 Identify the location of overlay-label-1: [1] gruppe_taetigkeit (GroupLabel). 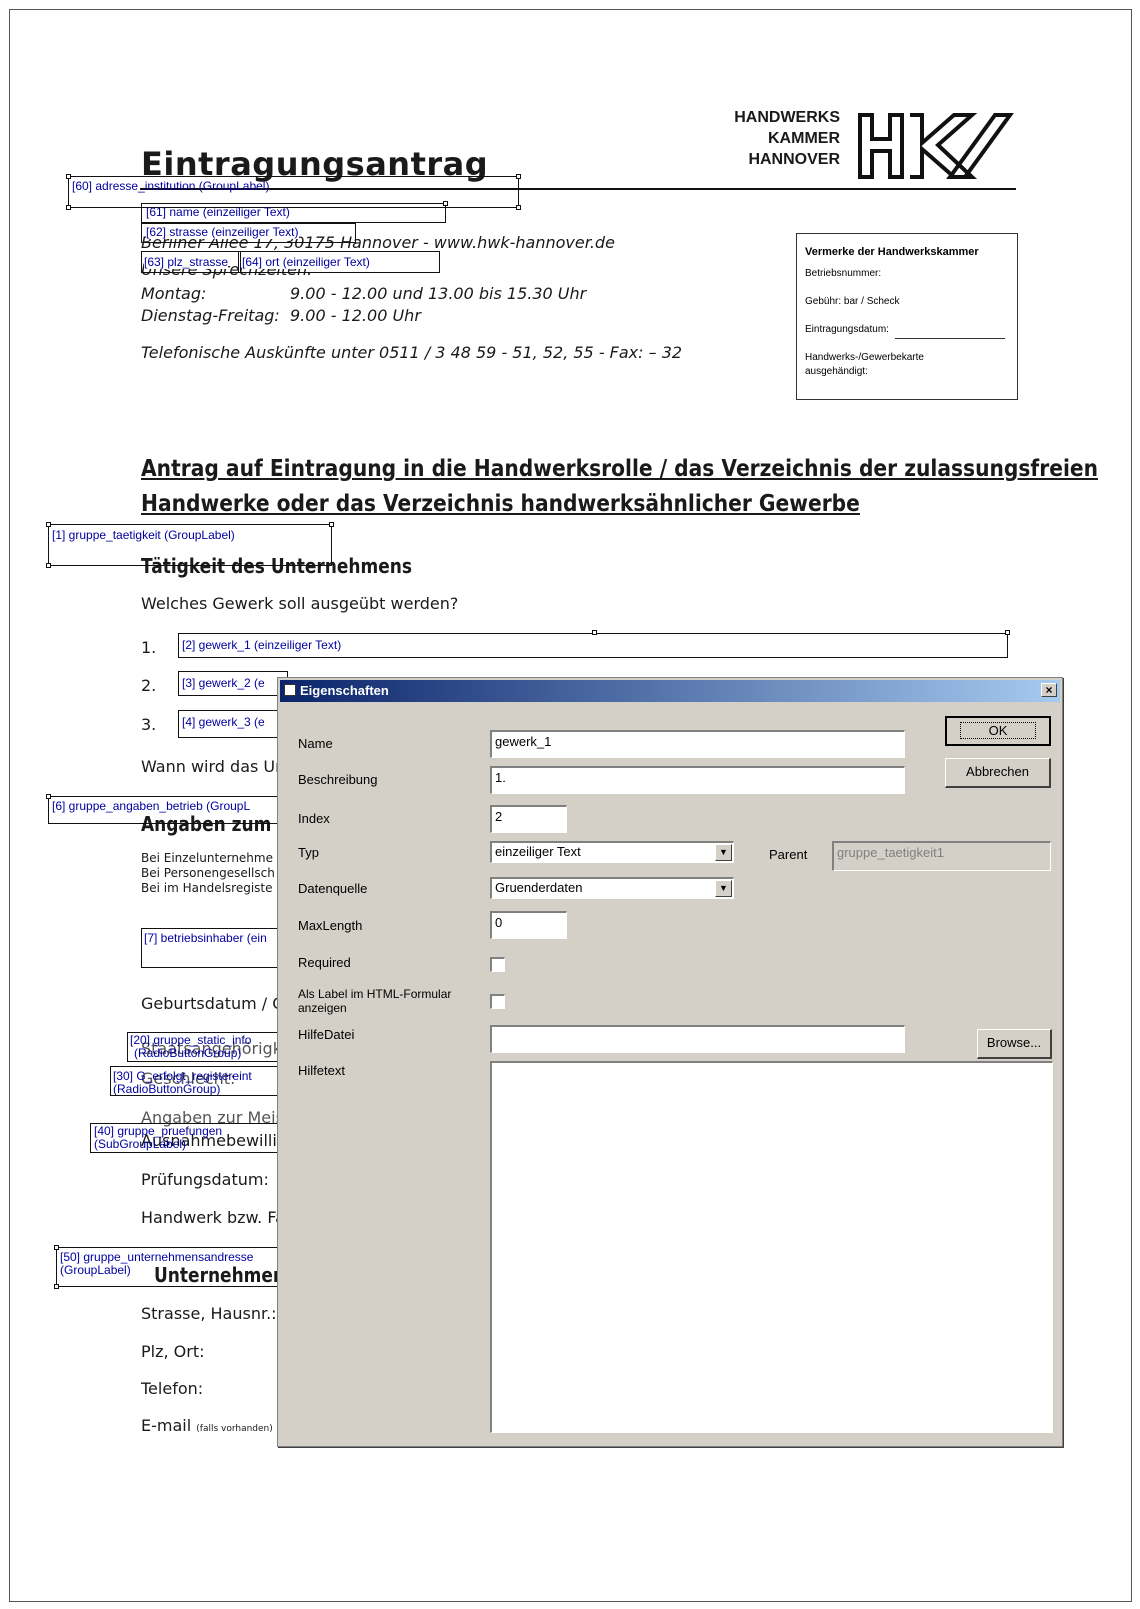
(143, 535).